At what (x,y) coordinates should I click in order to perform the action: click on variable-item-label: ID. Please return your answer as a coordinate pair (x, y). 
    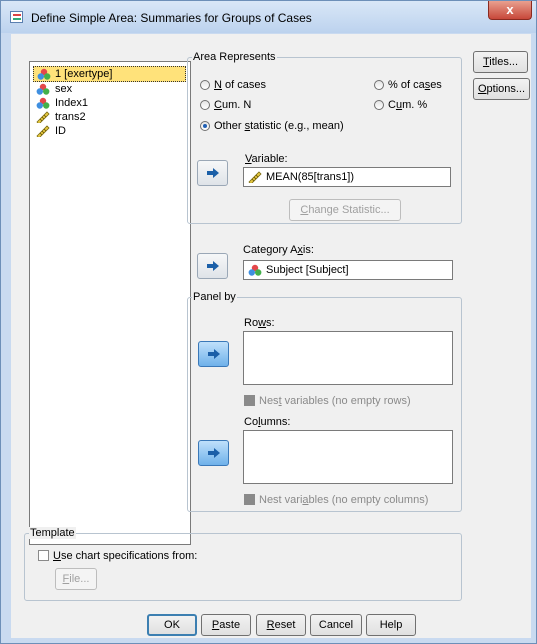
    Looking at the image, I should click on (60, 131).